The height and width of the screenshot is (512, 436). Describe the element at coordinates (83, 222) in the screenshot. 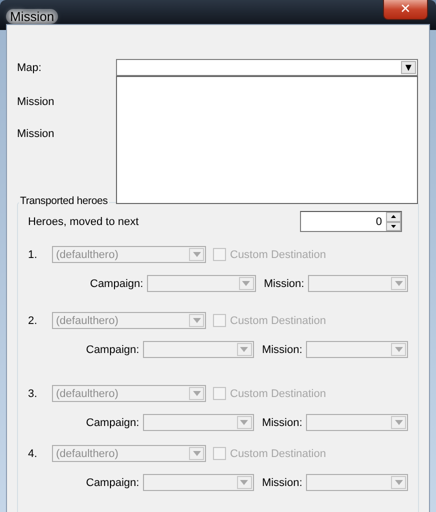

I see `heroes-count-label: Heroes, moved to next` at that location.